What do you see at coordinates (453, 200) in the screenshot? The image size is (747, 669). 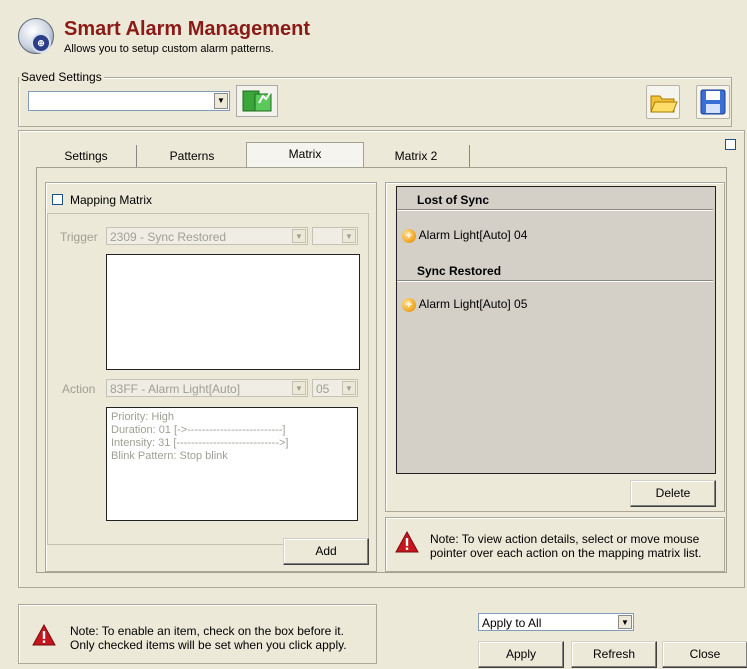 I see `group-header-lost-of-sync: Lost of Sync` at bounding box center [453, 200].